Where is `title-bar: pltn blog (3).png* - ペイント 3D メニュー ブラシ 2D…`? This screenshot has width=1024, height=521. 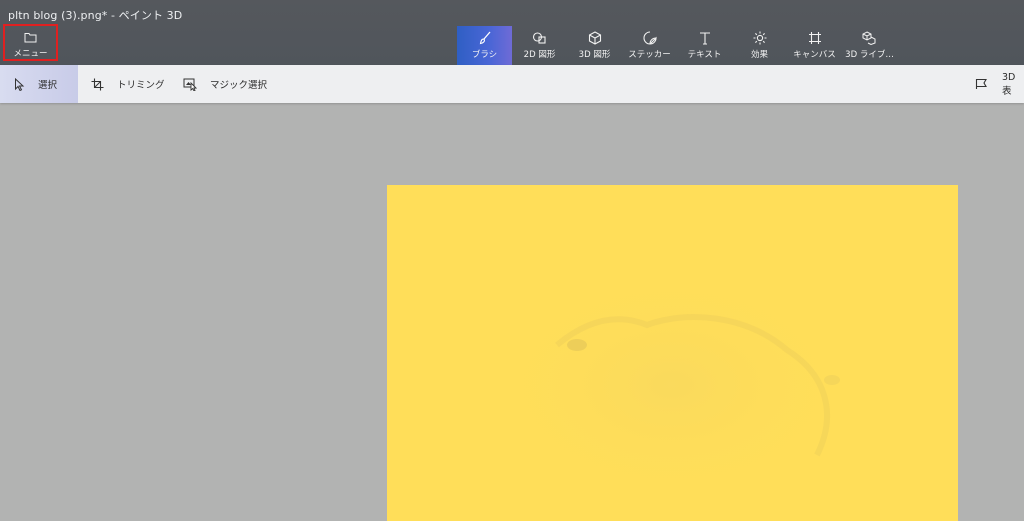
title-bar: pltn blog (3).png* - ペイント 3D メニュー ブラシ 2D… is located at coordinates (512, 32).